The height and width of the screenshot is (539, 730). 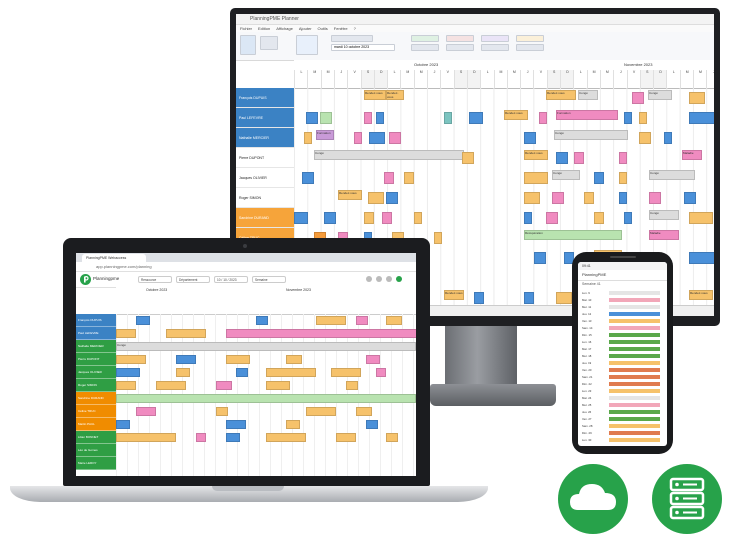 I want to click on phone-day-row: Mar. 10, so click(x=622, y=300).